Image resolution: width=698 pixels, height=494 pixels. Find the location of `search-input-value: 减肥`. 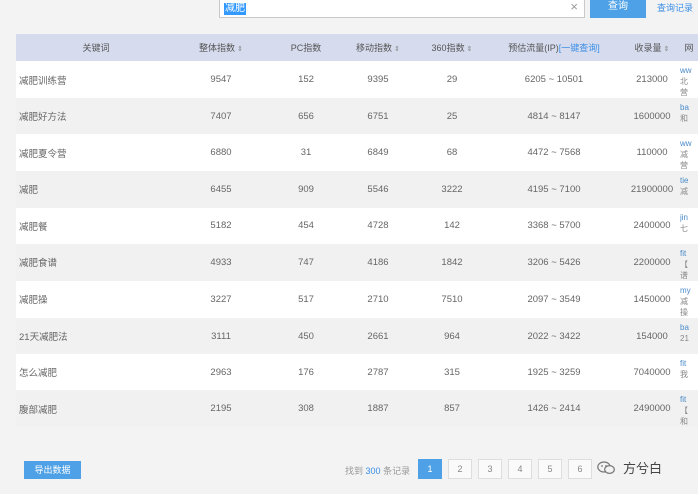

search-input-value: 减肥 is located at coordinates (235, 9).